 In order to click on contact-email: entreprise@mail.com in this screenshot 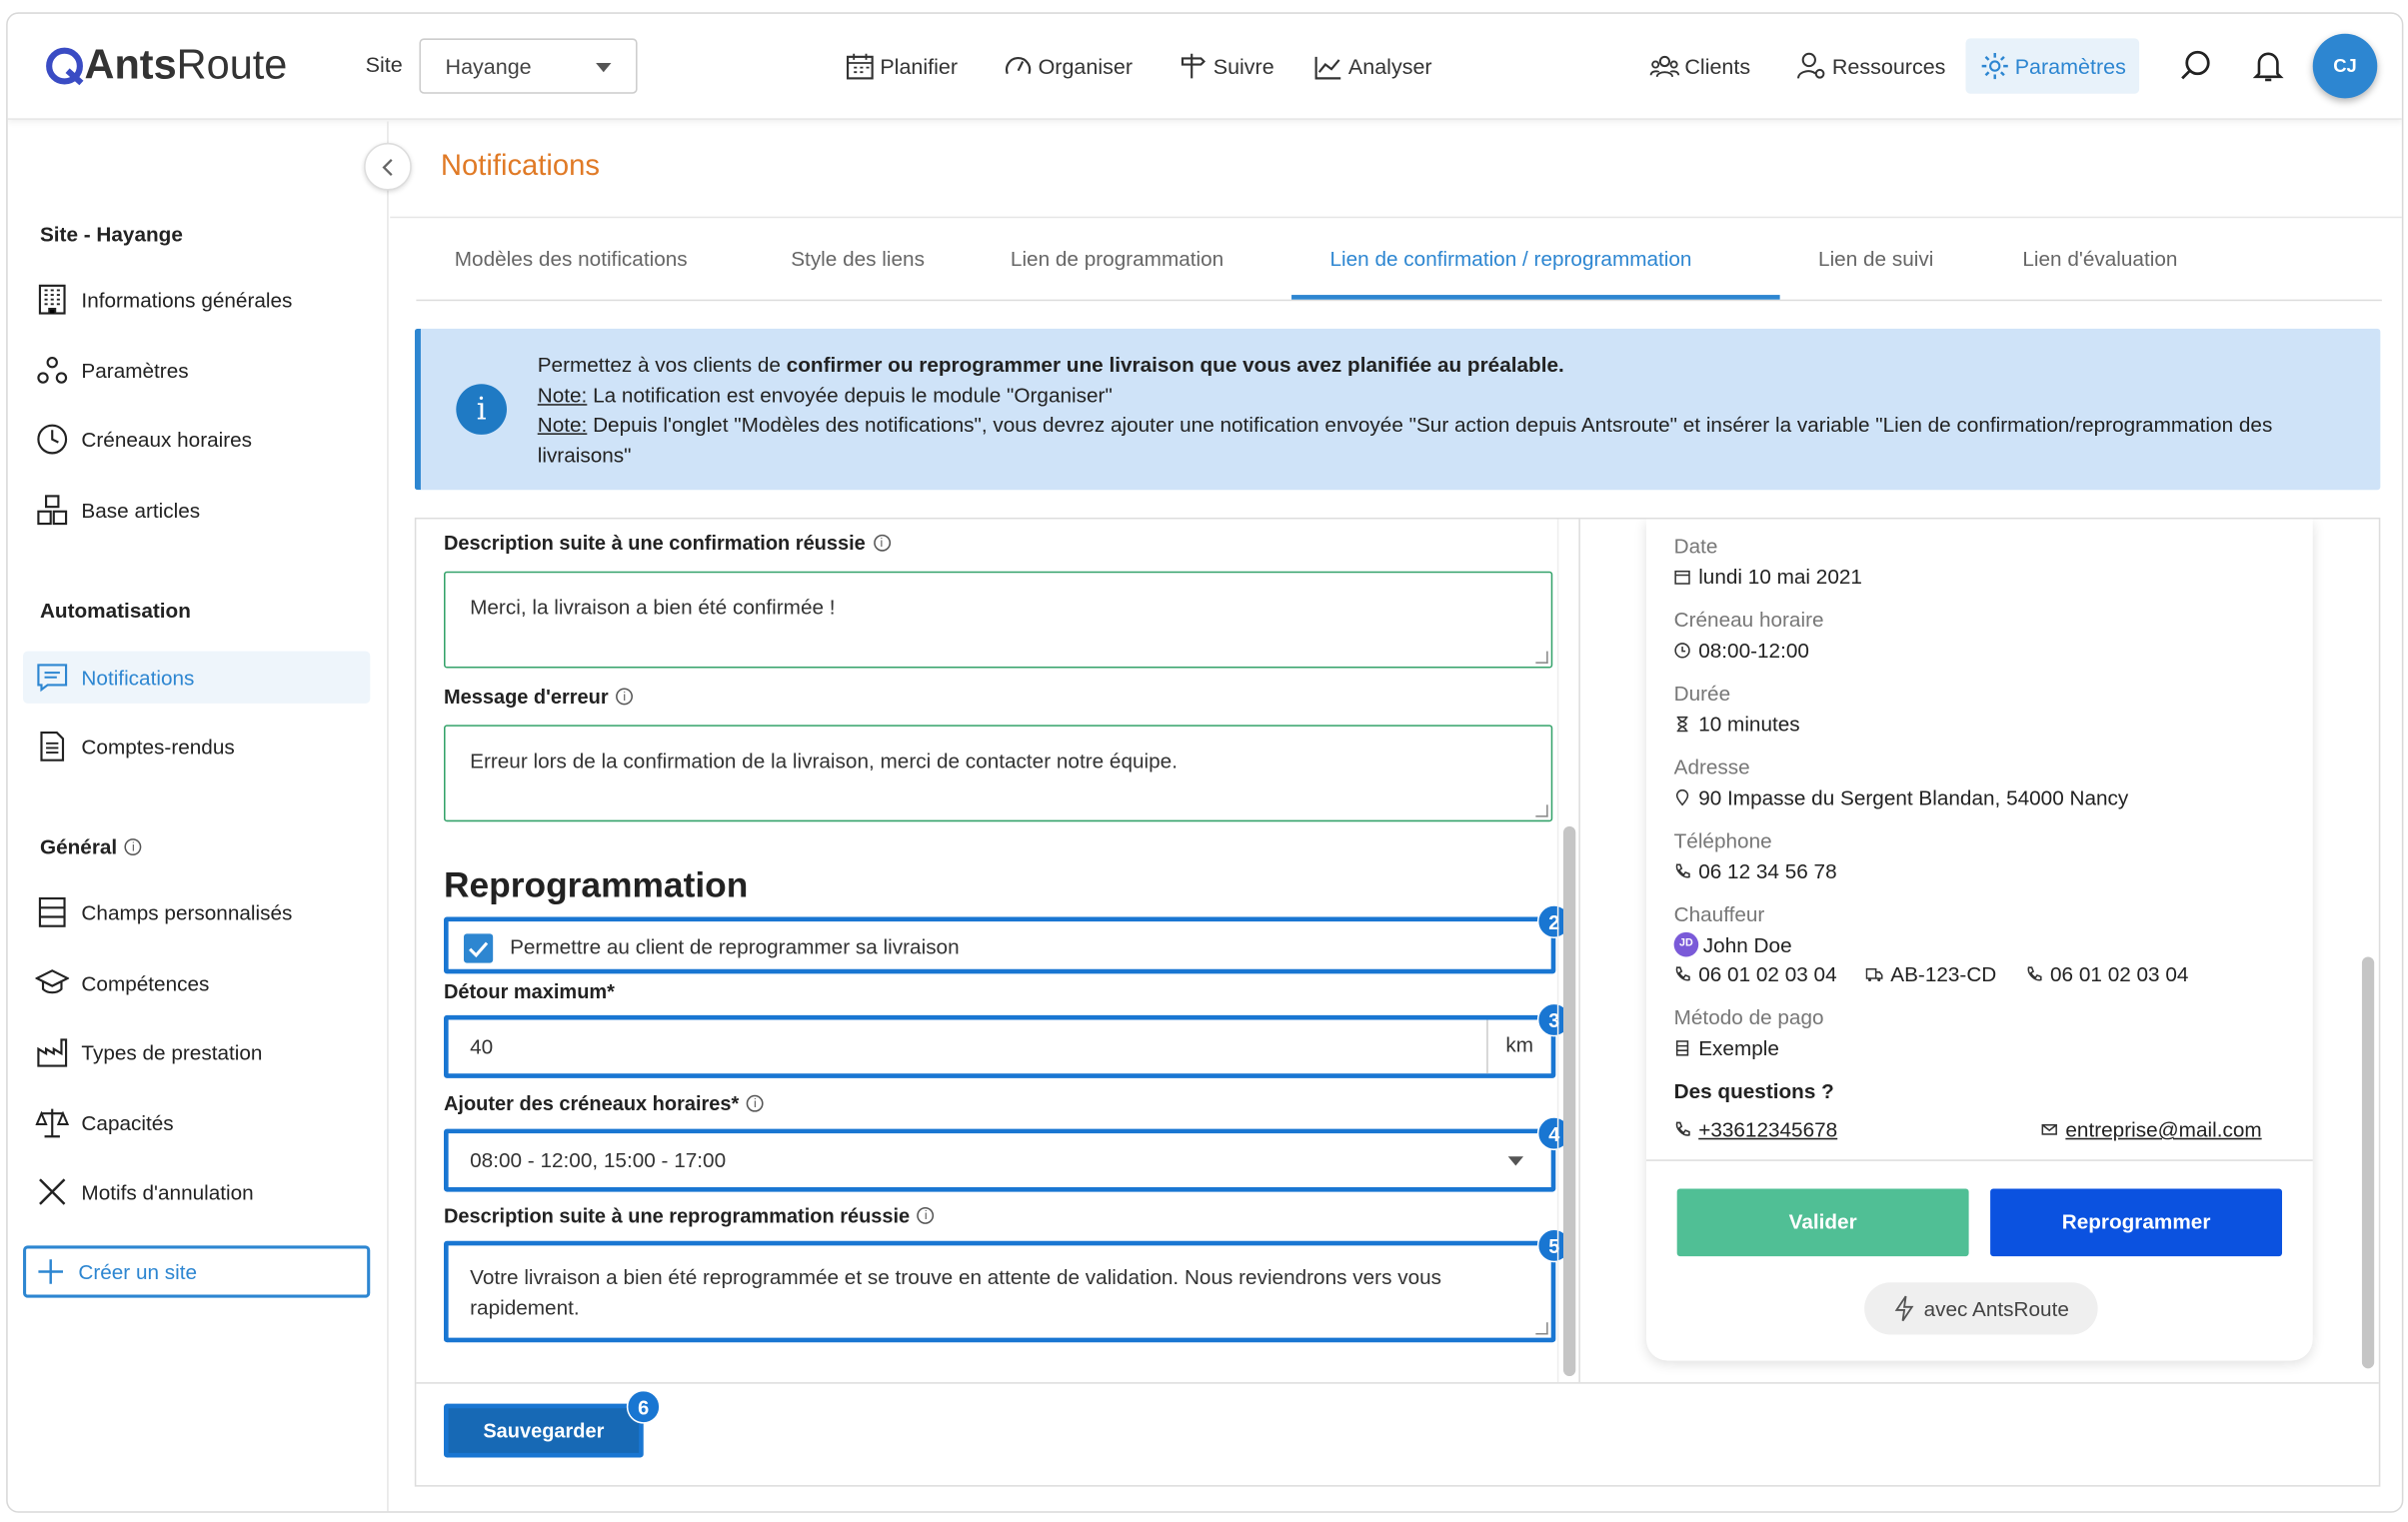, I will do `click(2151, 1129)`.